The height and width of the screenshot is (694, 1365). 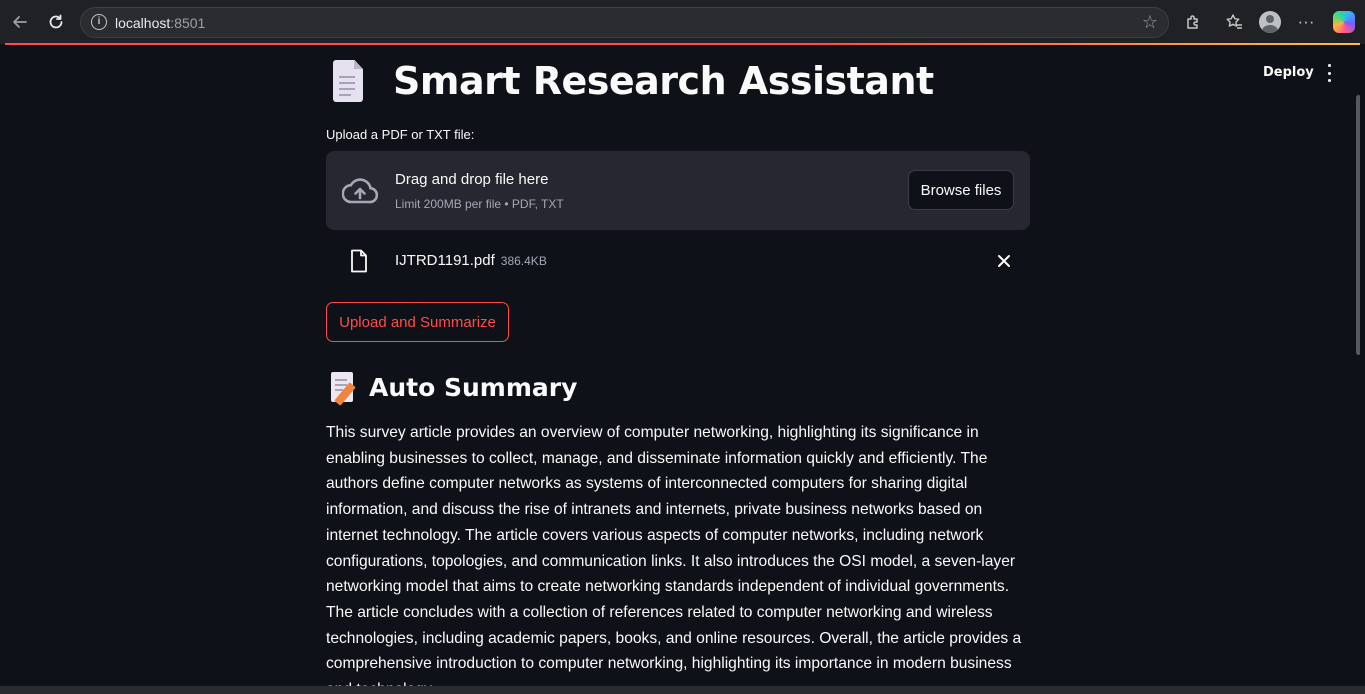 I want to click on file-name-row: IJTRD1191.pdf 386.4KB, so click(x=471, y=260).